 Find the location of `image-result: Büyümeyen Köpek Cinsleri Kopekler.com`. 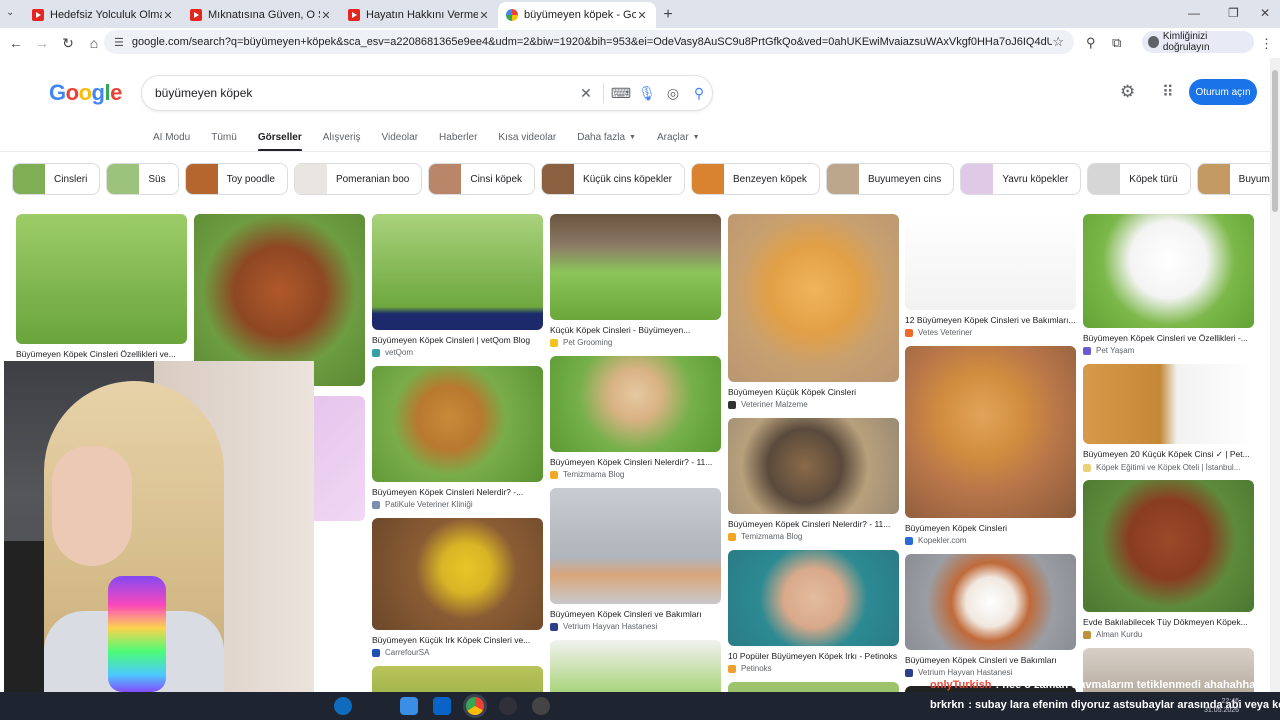

image-result: Büyümeyen Köpek Cinsleri Kopekler.com is located at coordinates (990, 445).